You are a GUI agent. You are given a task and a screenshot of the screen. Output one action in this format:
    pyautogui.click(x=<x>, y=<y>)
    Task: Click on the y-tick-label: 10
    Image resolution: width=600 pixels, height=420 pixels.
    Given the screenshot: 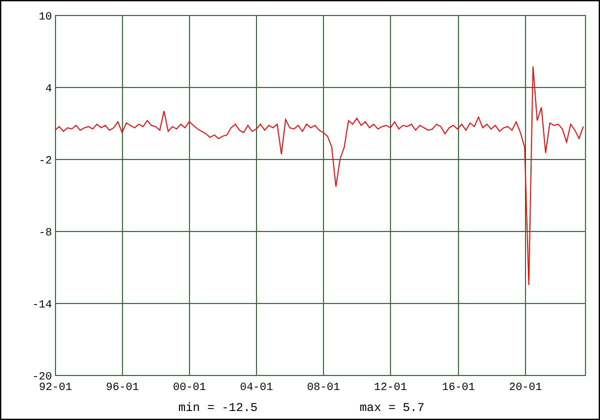 What is the action you would take?
    pyautogui.click(x=45, y=18)
    